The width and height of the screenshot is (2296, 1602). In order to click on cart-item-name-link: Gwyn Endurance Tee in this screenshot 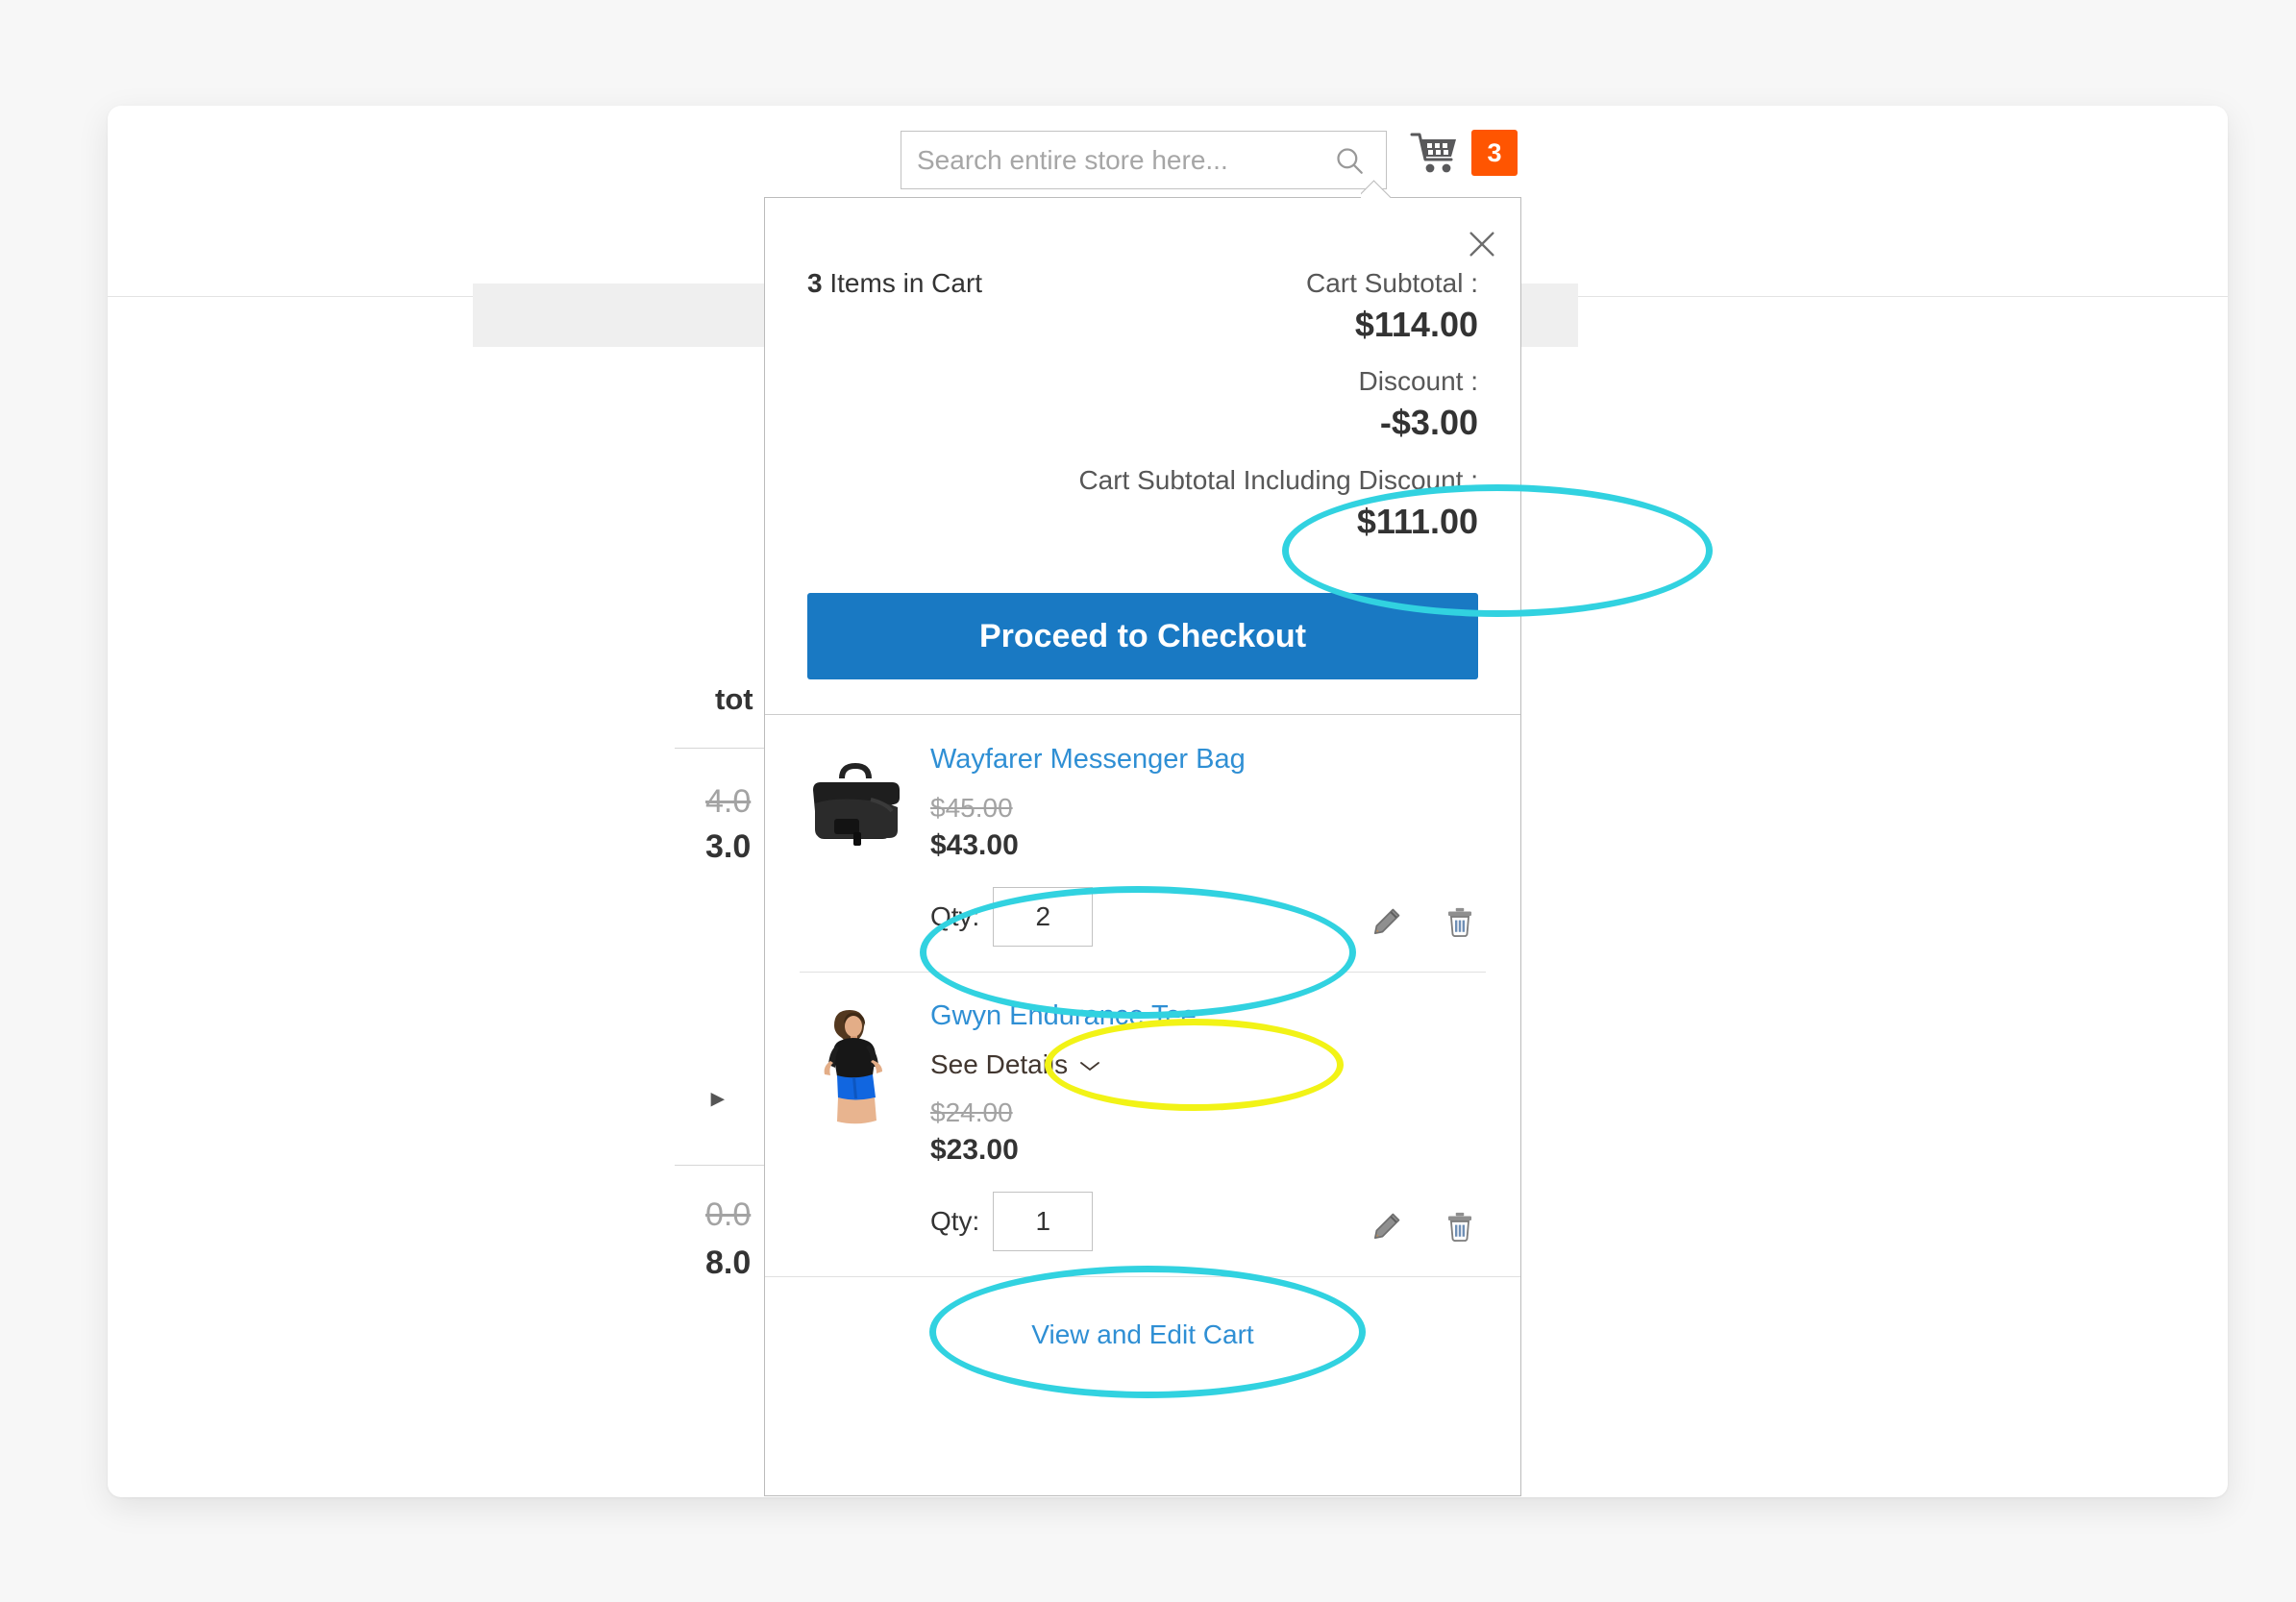, I will do `click(1205, 1016)`.